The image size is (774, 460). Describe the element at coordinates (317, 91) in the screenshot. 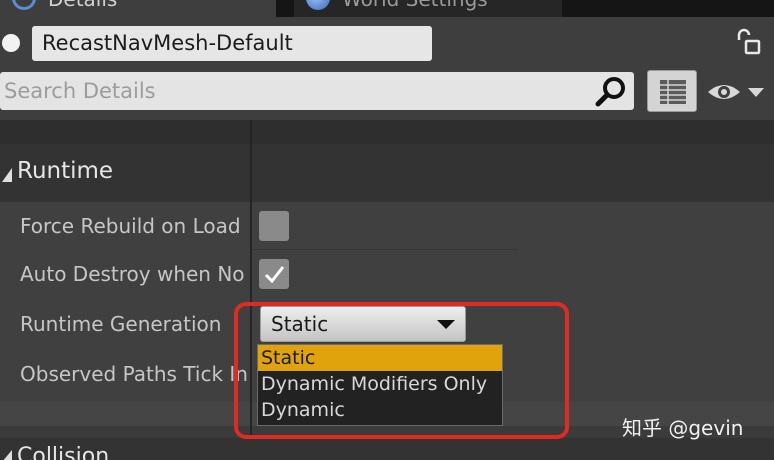

I see `search-details-input` at that location.